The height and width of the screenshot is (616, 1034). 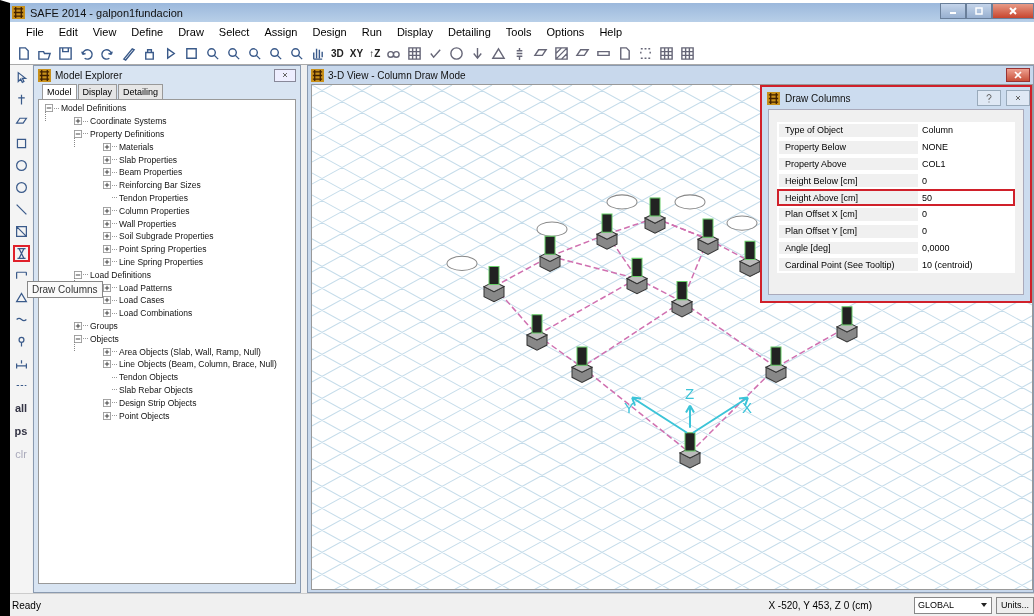 What do you see at coordinates (191, 32) in the screenshot?
I see `menu-item: Draw` at bounding box center [191, 32].